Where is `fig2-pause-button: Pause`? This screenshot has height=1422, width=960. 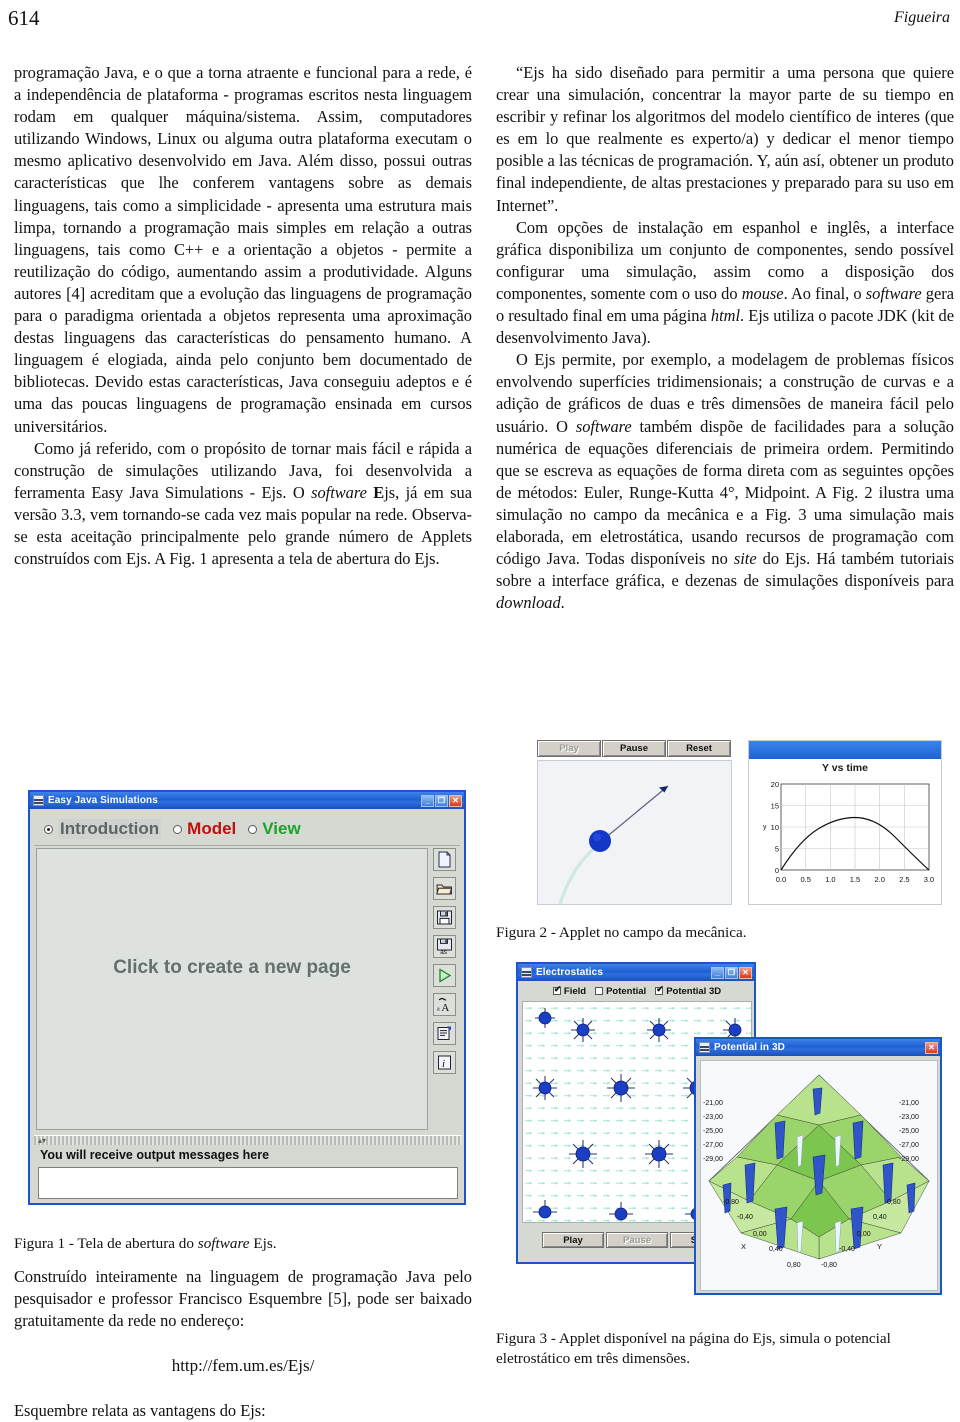 fig2-pause-button: Pause is located at coordinates (634, 748).